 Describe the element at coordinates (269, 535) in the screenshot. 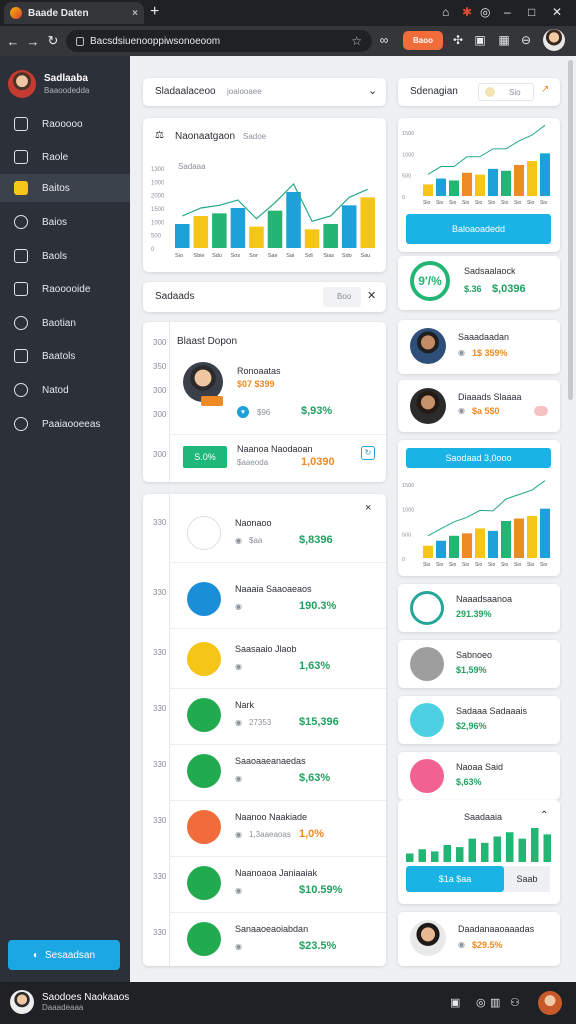

I see `list-item: 330 Naonaoo ◉ $aa $,8396` at that location.